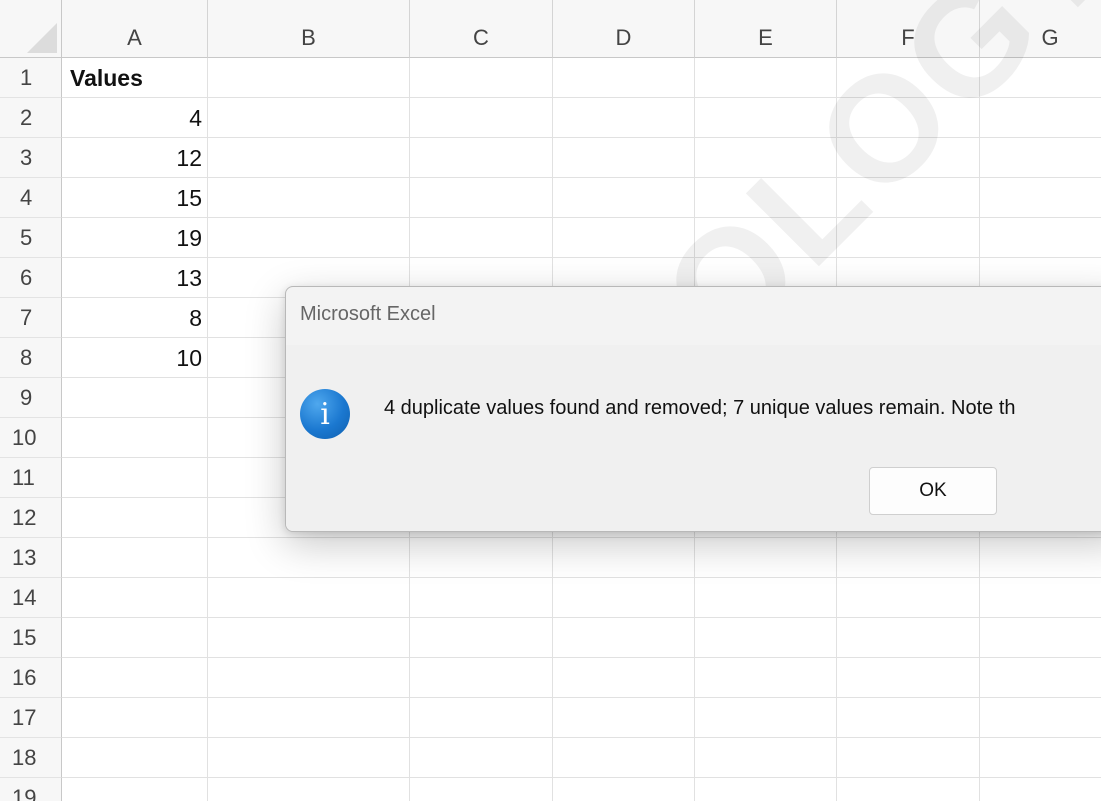 The height and width of the screenshot is (801, 1101). Describe the element at coordinates (31, 438) in the screenshot. I see `row-header-10: 10` at that location.